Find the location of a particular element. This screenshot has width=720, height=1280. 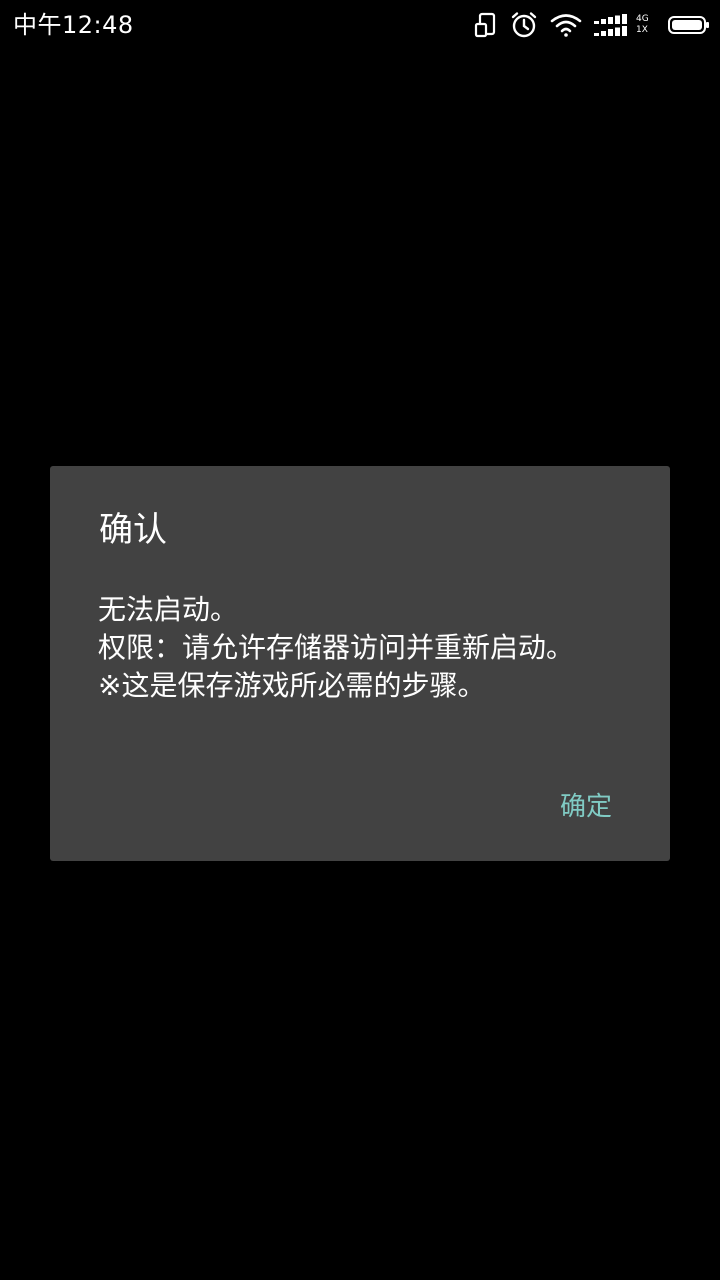

status-bar: 中午12:48 4G 1X is located at coordinates (360, 25).